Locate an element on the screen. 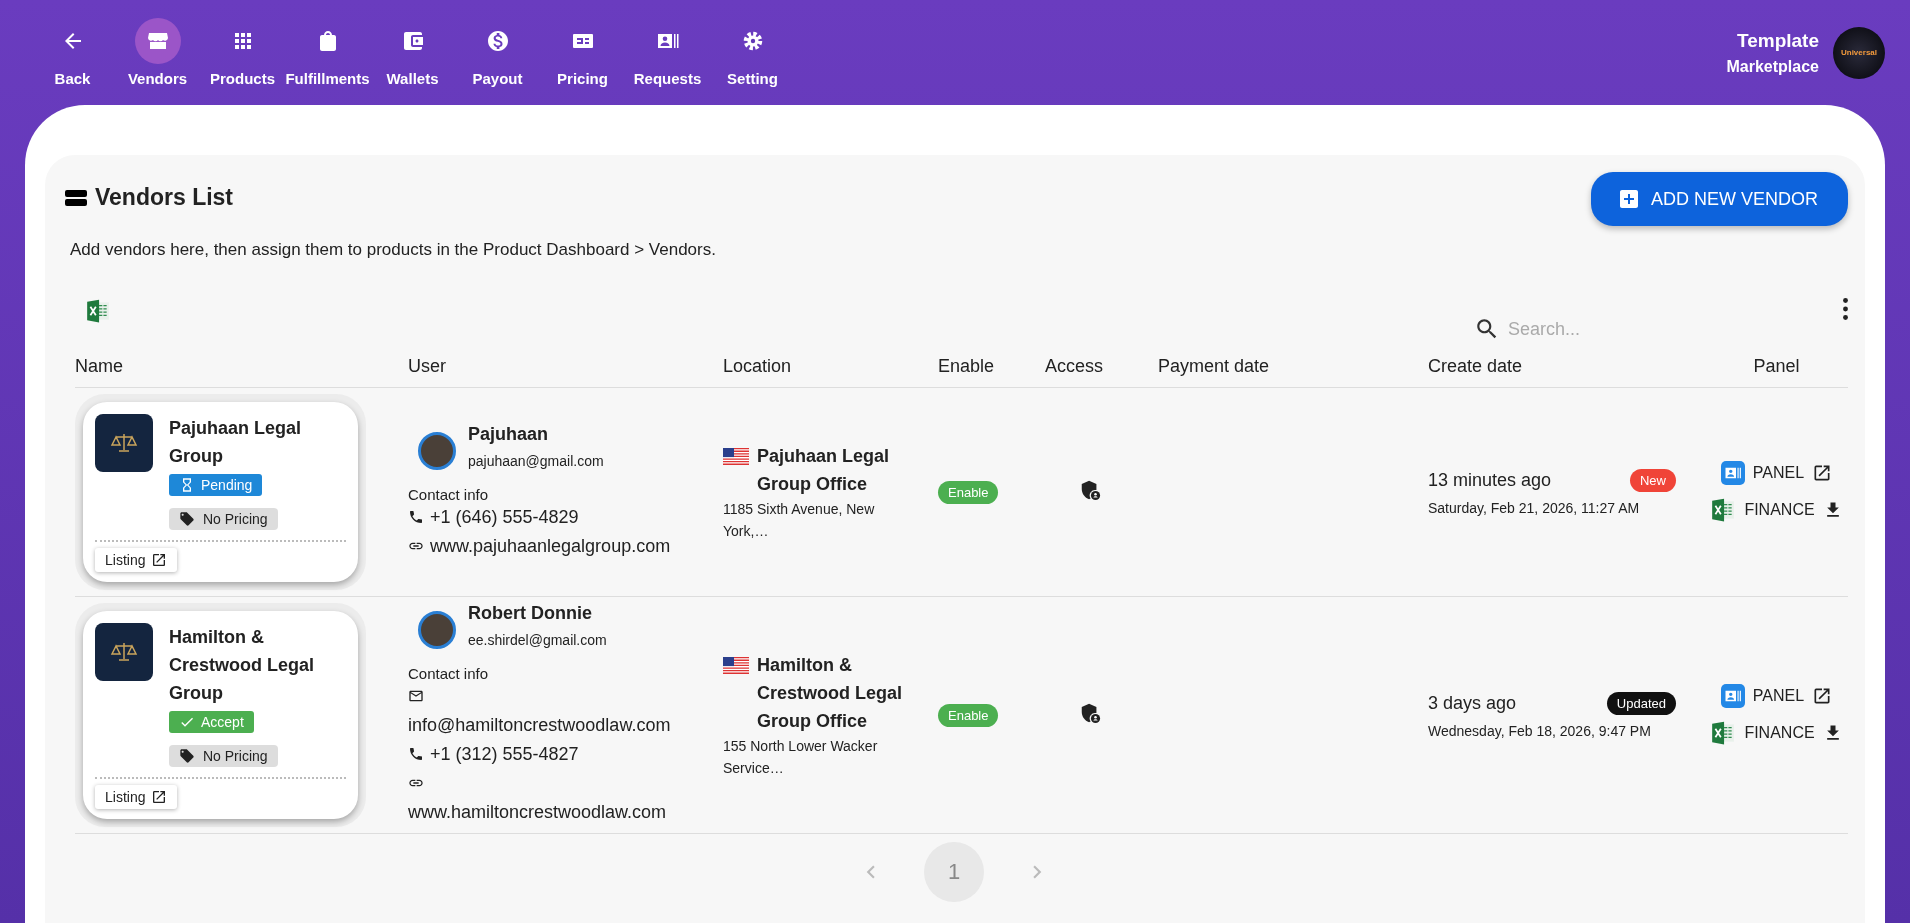 The image size is (1910, 923). contact-text: info@hamiltoncrestwoodlaw.com is located at coordinates (539, 725).